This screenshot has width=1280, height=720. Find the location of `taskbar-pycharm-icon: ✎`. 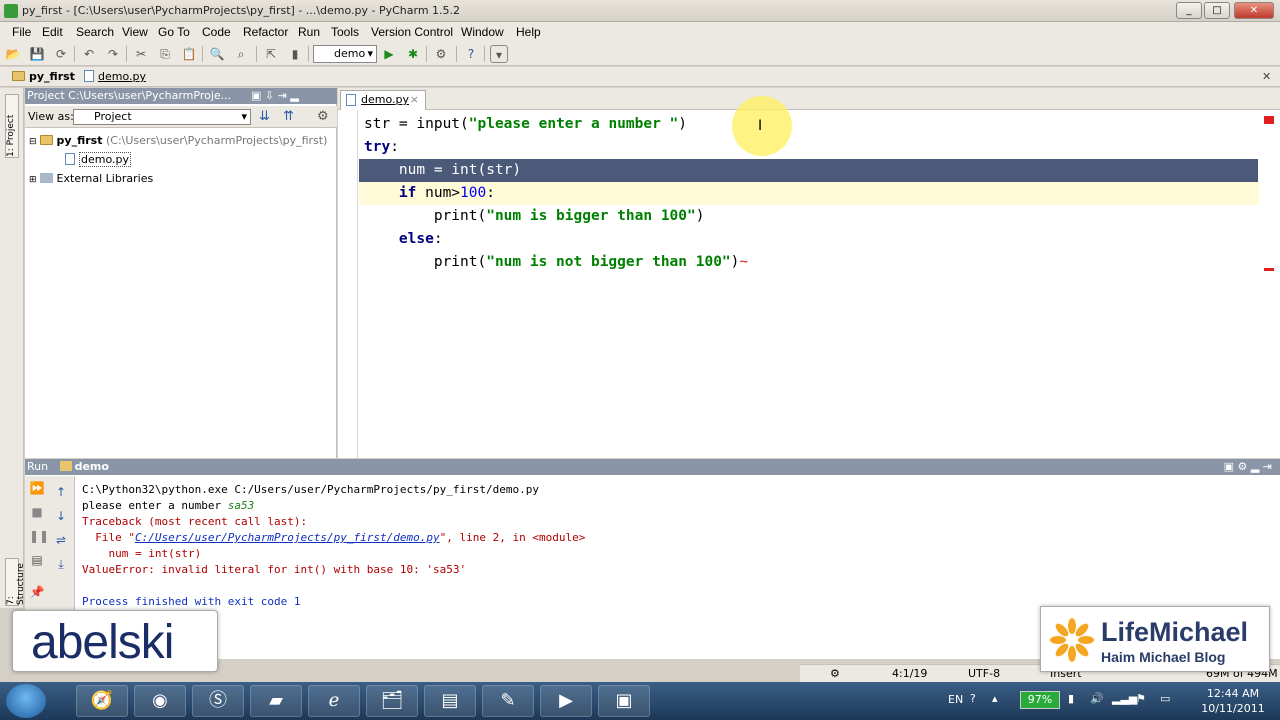

taskbar-pycharm-icon: ✎ is located at coordinates (508, 701).